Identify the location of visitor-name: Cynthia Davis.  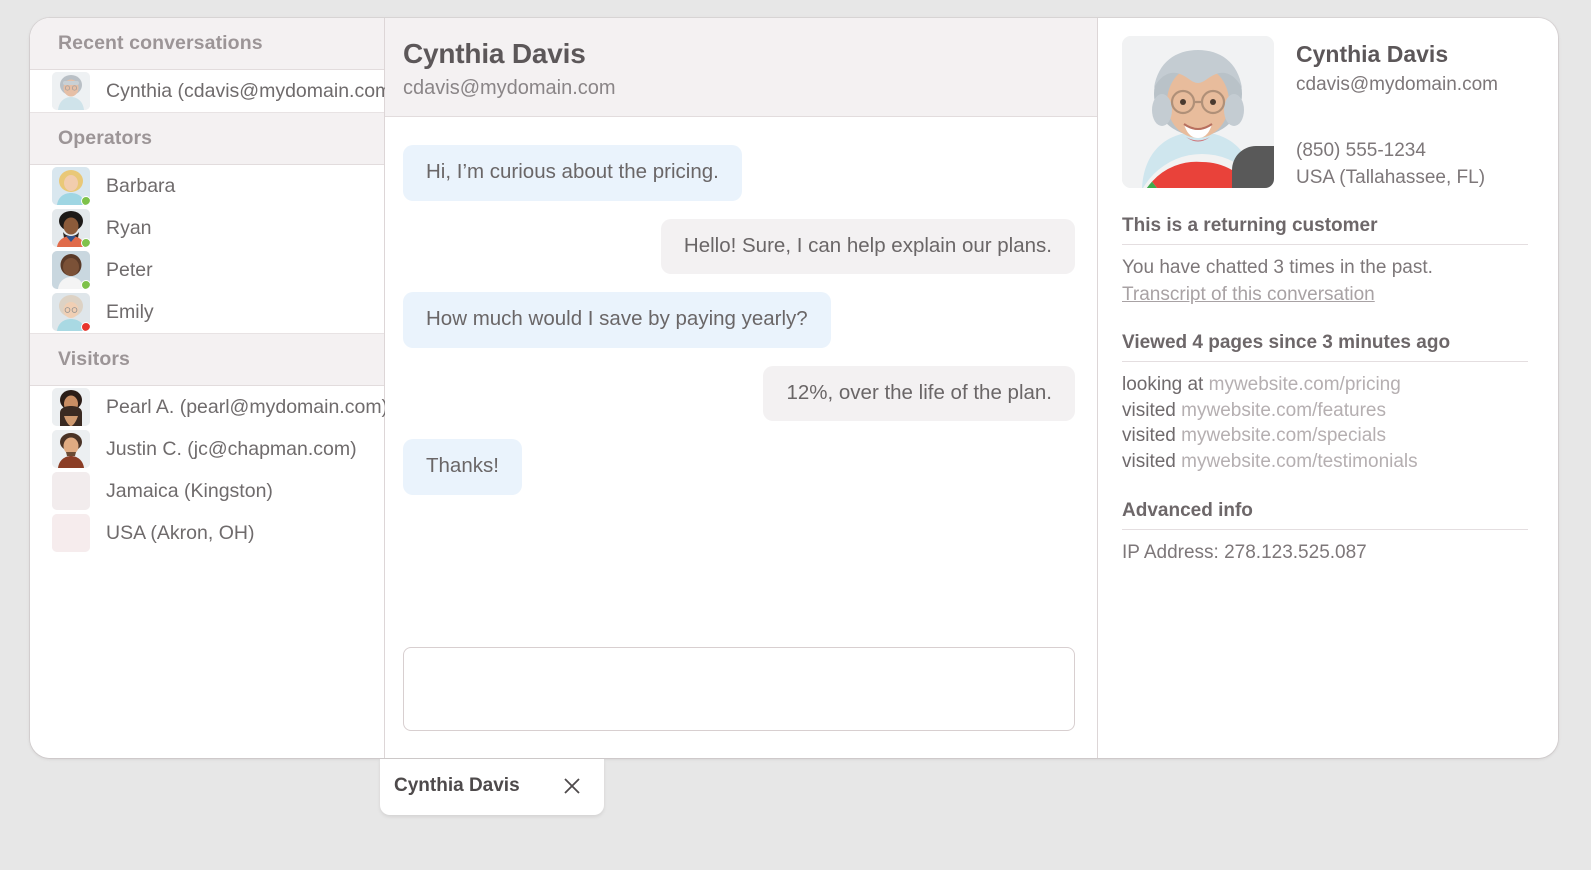
(1372, 54).